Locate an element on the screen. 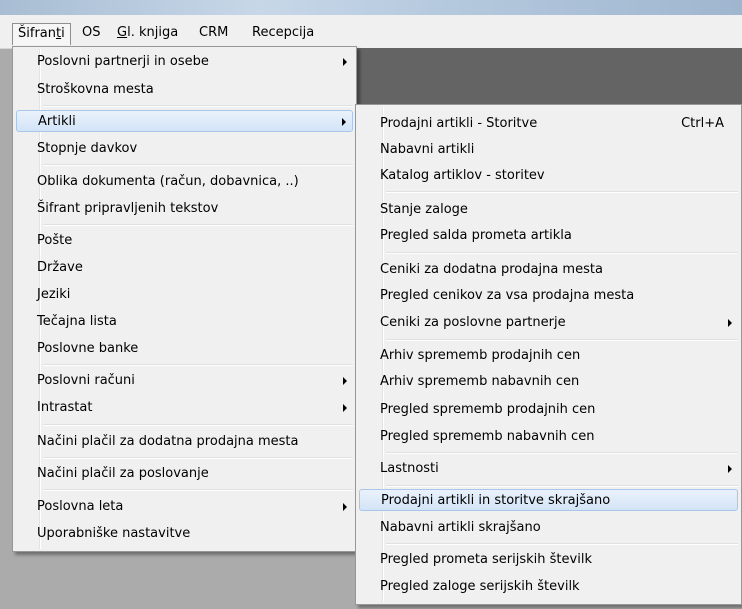 Image resolution: width=742 pixels, height=609 pixels. menu-item-poslovne-banke: Poslovne banke is located at coordinates (184, 349).